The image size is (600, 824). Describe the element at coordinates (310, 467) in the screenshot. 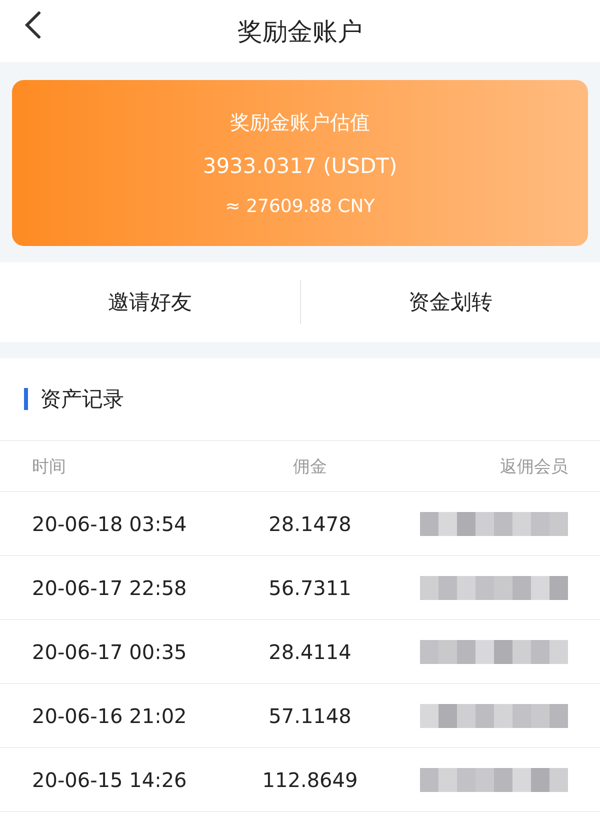

I see `column-header: 佣金` at that location.